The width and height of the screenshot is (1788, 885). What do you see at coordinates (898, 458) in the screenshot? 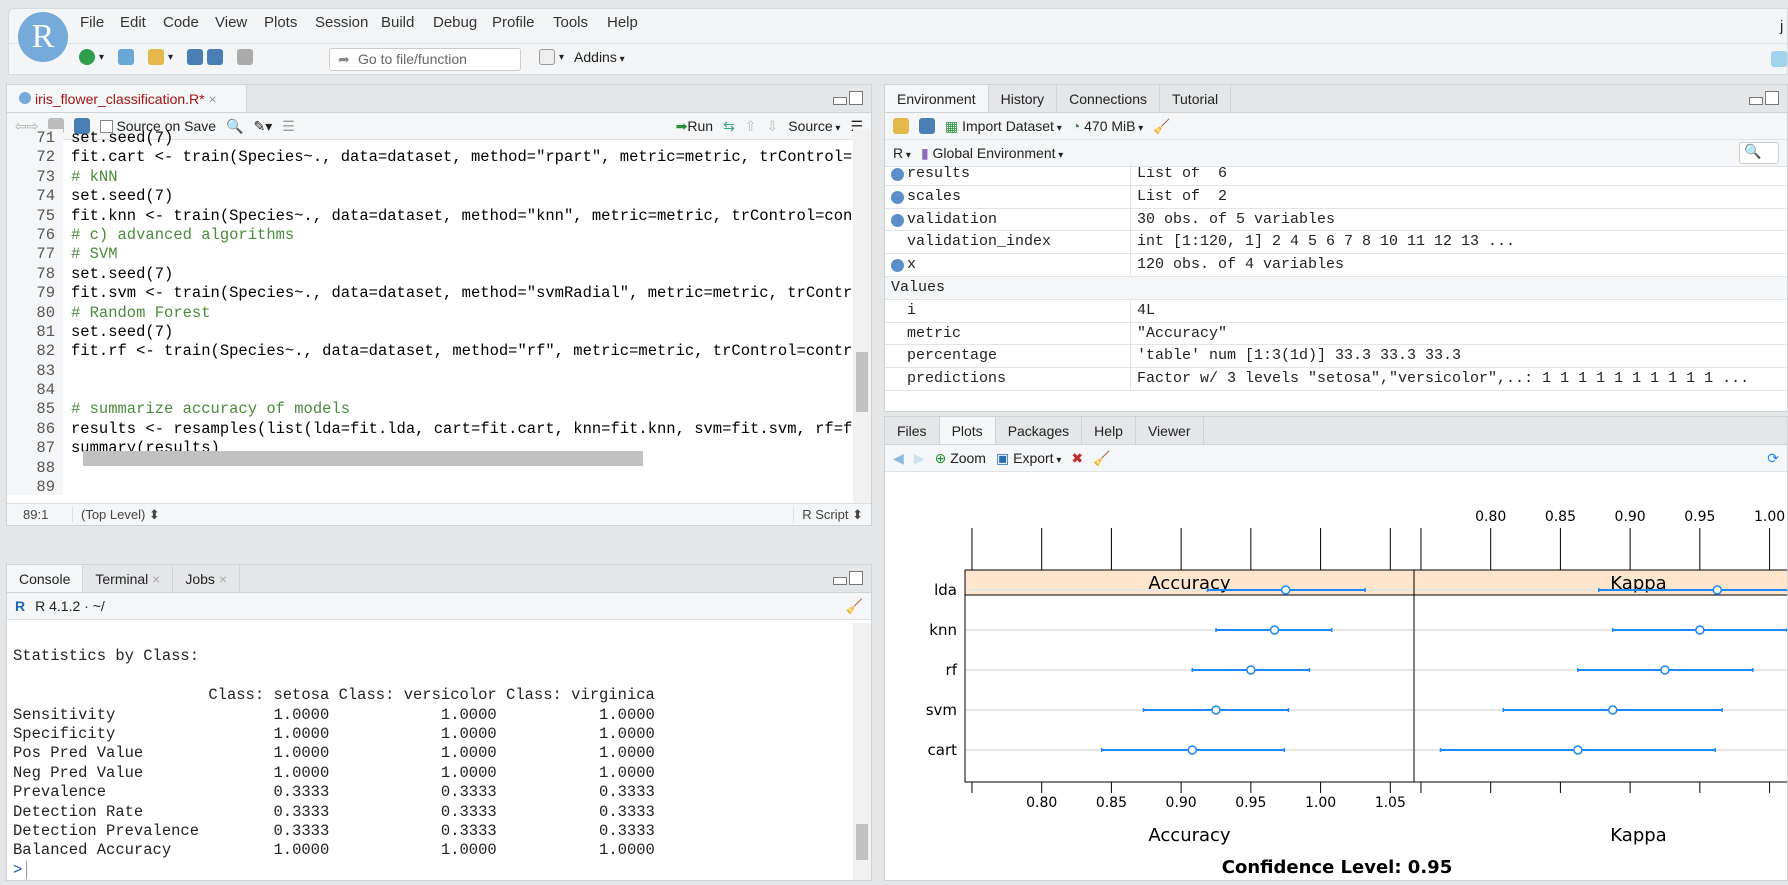
I see `previous-plot-icon: ◀` at bounding box center [898, 458].